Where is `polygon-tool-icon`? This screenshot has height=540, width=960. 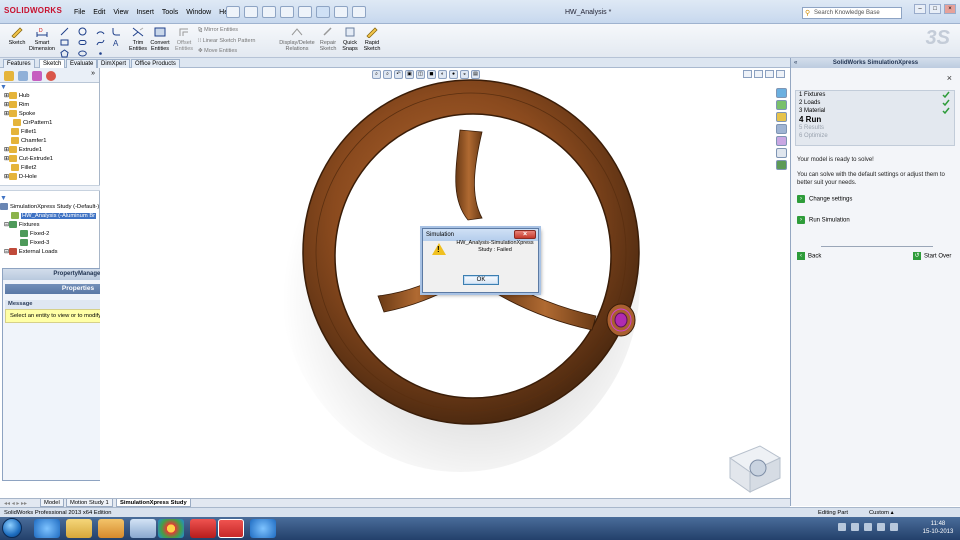 polygon-tool-icon is located at coordinates (64, 53).